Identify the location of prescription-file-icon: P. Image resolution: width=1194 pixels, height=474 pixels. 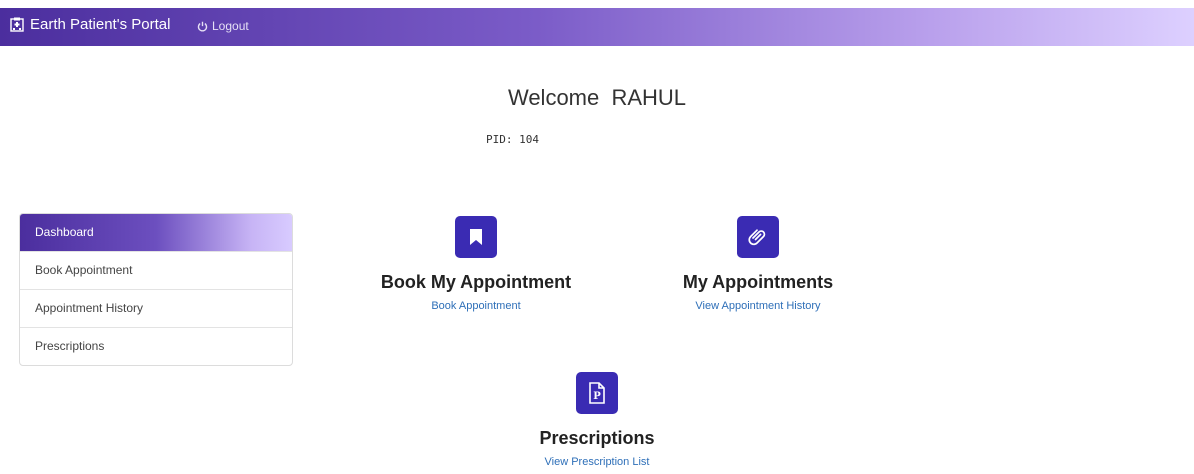
(597, 393).